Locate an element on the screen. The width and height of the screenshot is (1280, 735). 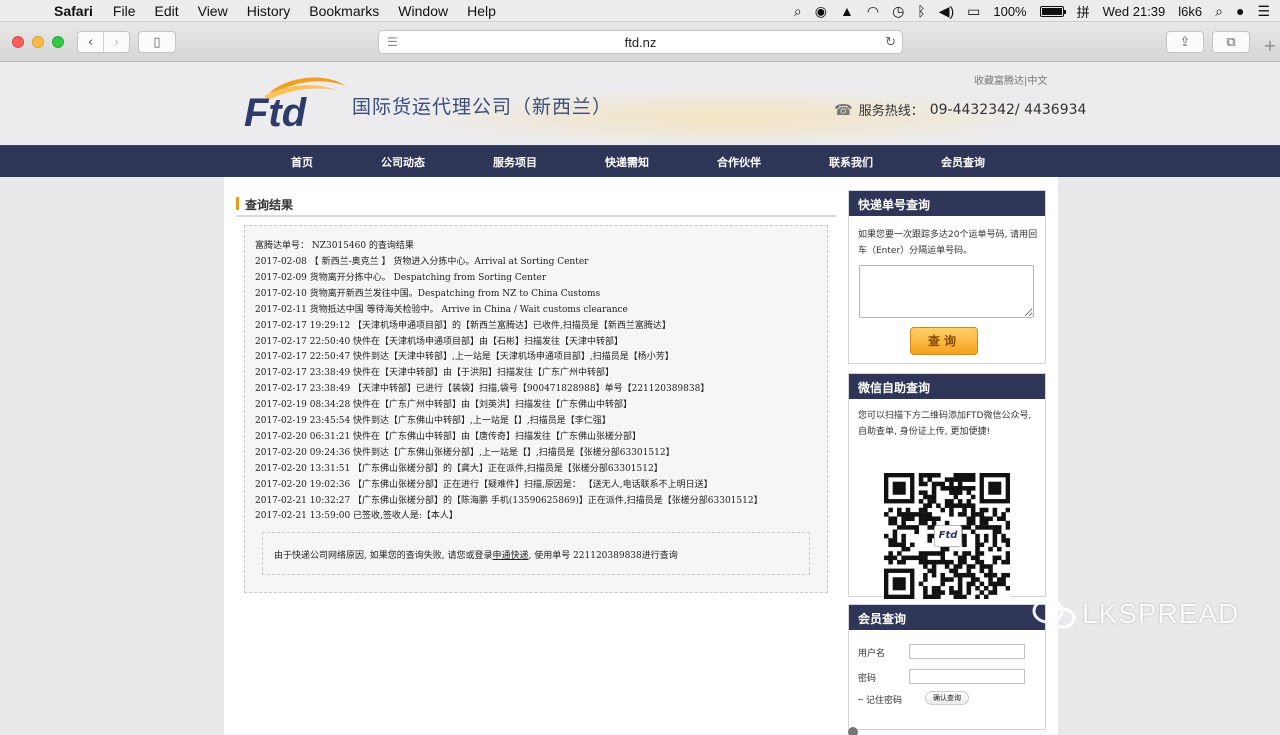
main-navigation: 首页 公司动态 服务项目 快递需知 合作伙伴 联系我们 会员查询 is located at coordinates (640, 161).